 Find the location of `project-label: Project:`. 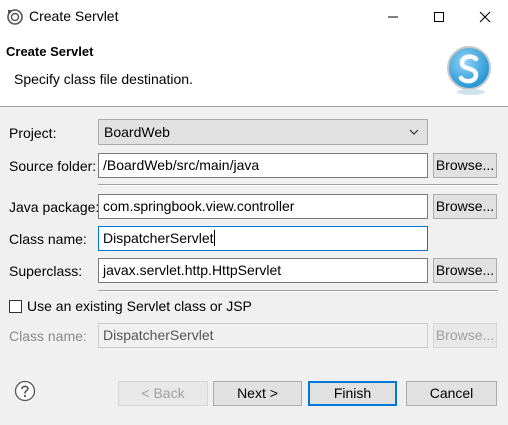

project-label: Project: is located at coordinates (33, 133).